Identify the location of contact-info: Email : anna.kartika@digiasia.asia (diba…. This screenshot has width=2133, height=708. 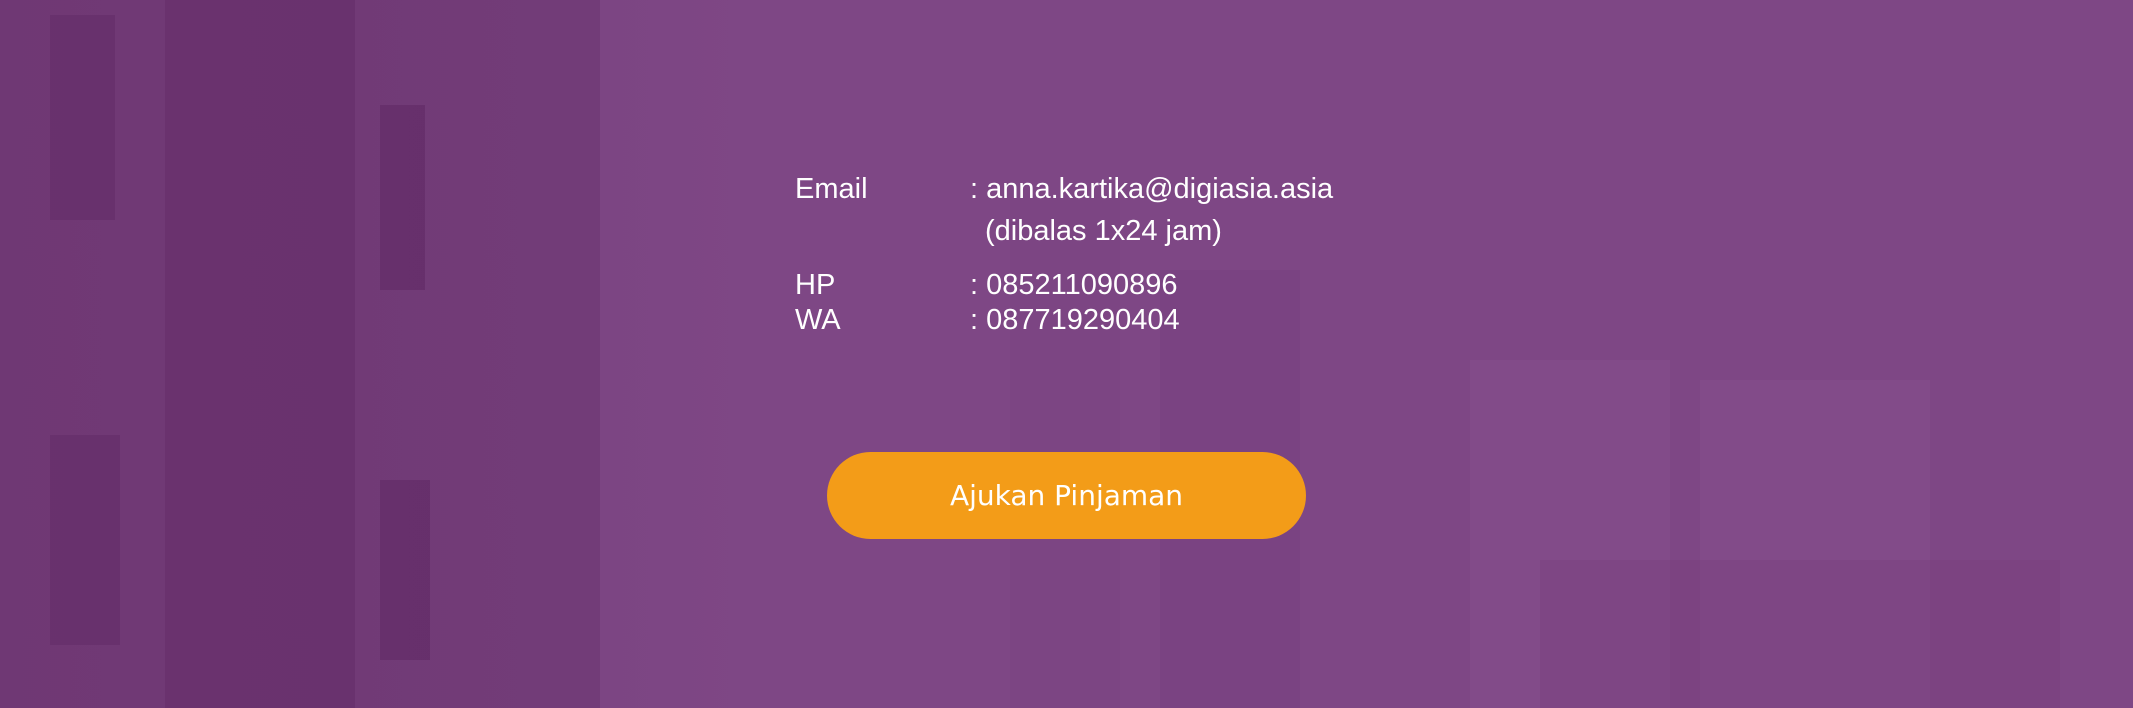
(1064, 255).